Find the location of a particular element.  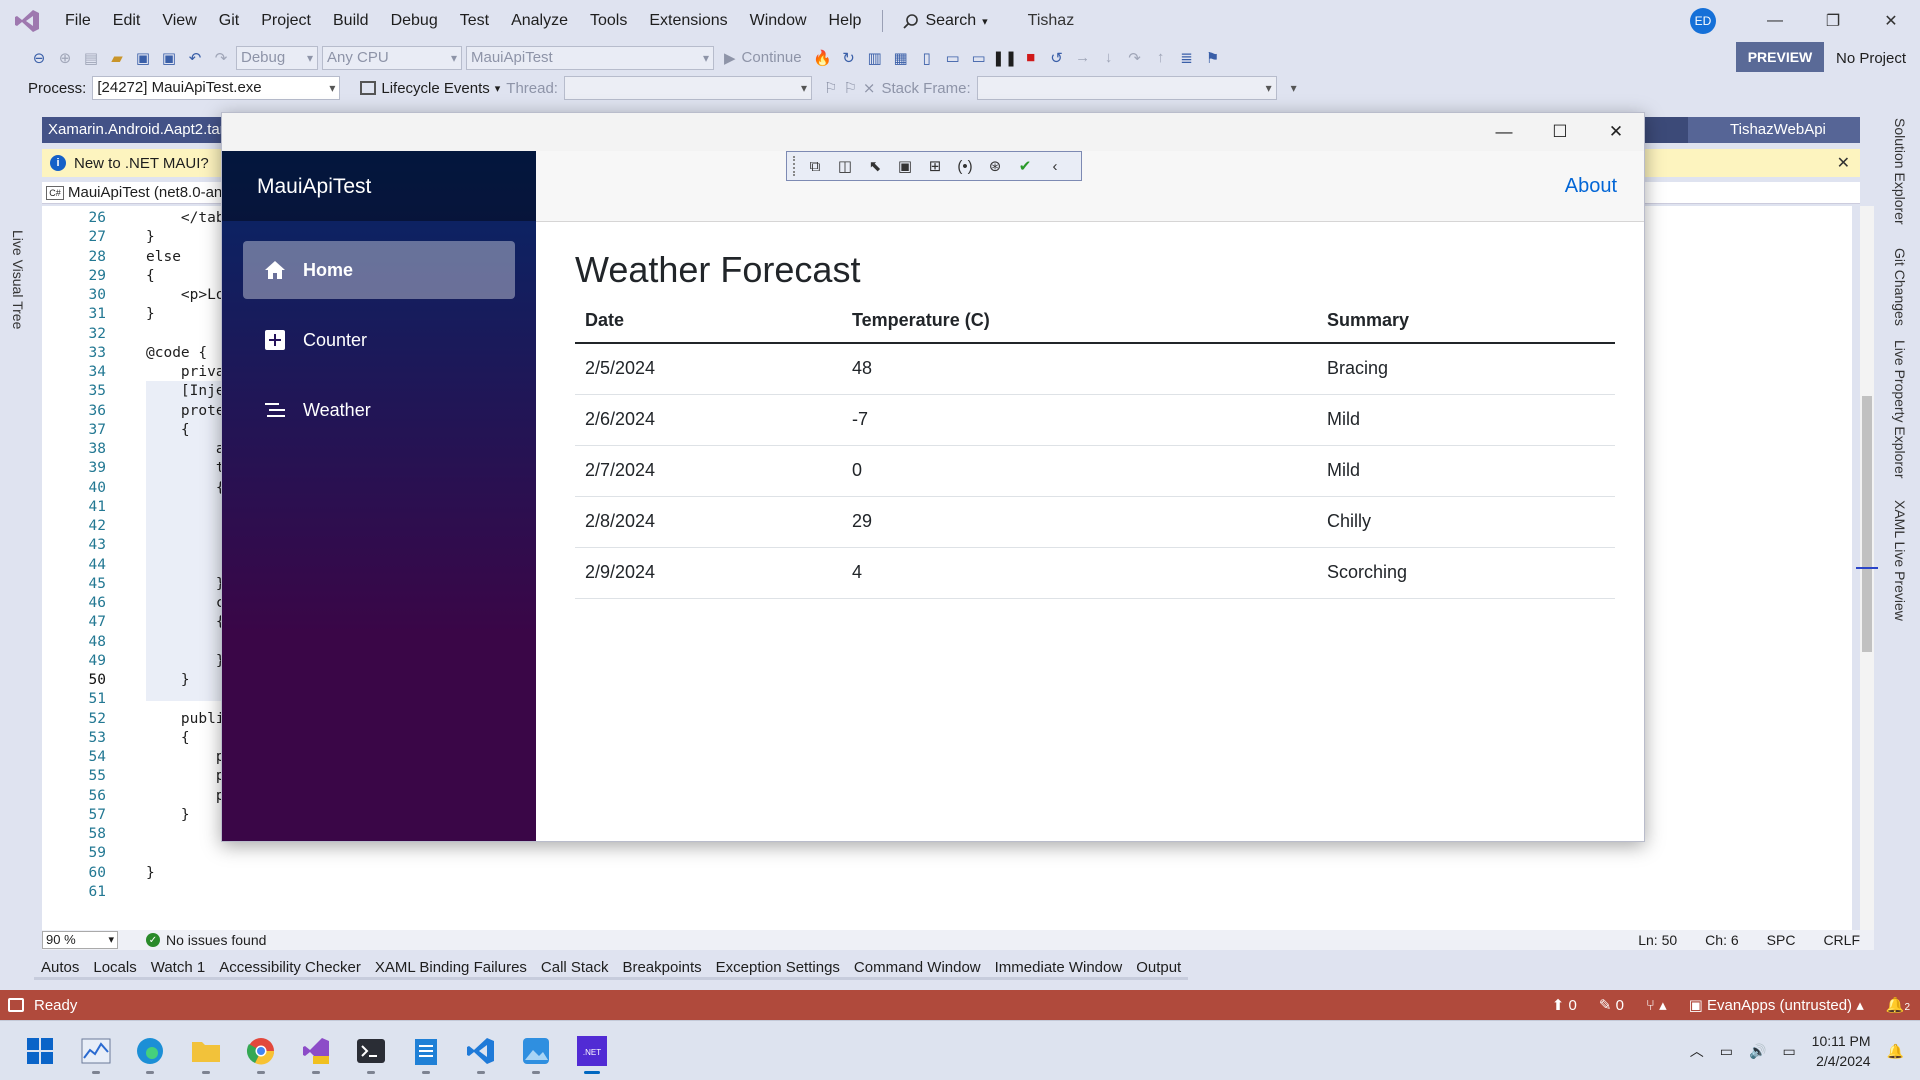

terminal-icon: ▭ is located at coordinates (953, 58).